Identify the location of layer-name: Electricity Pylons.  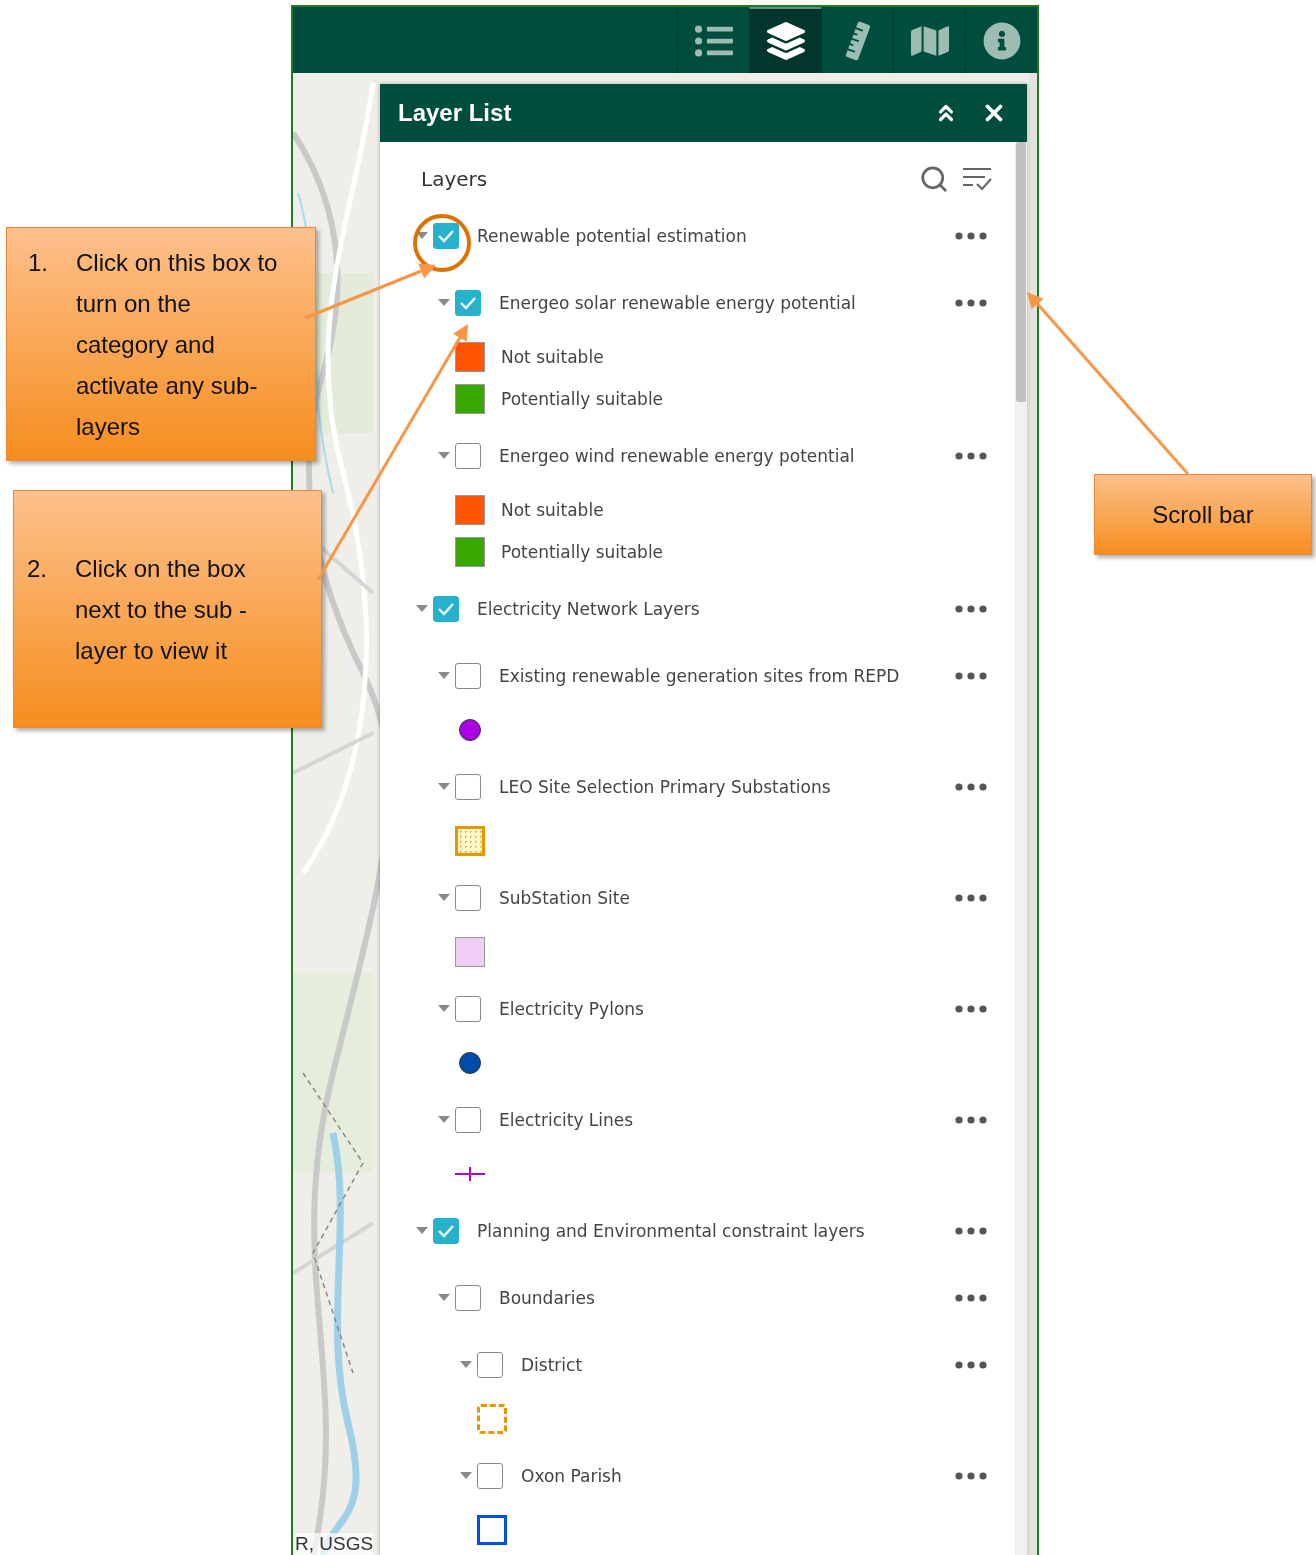
(572, 1009).